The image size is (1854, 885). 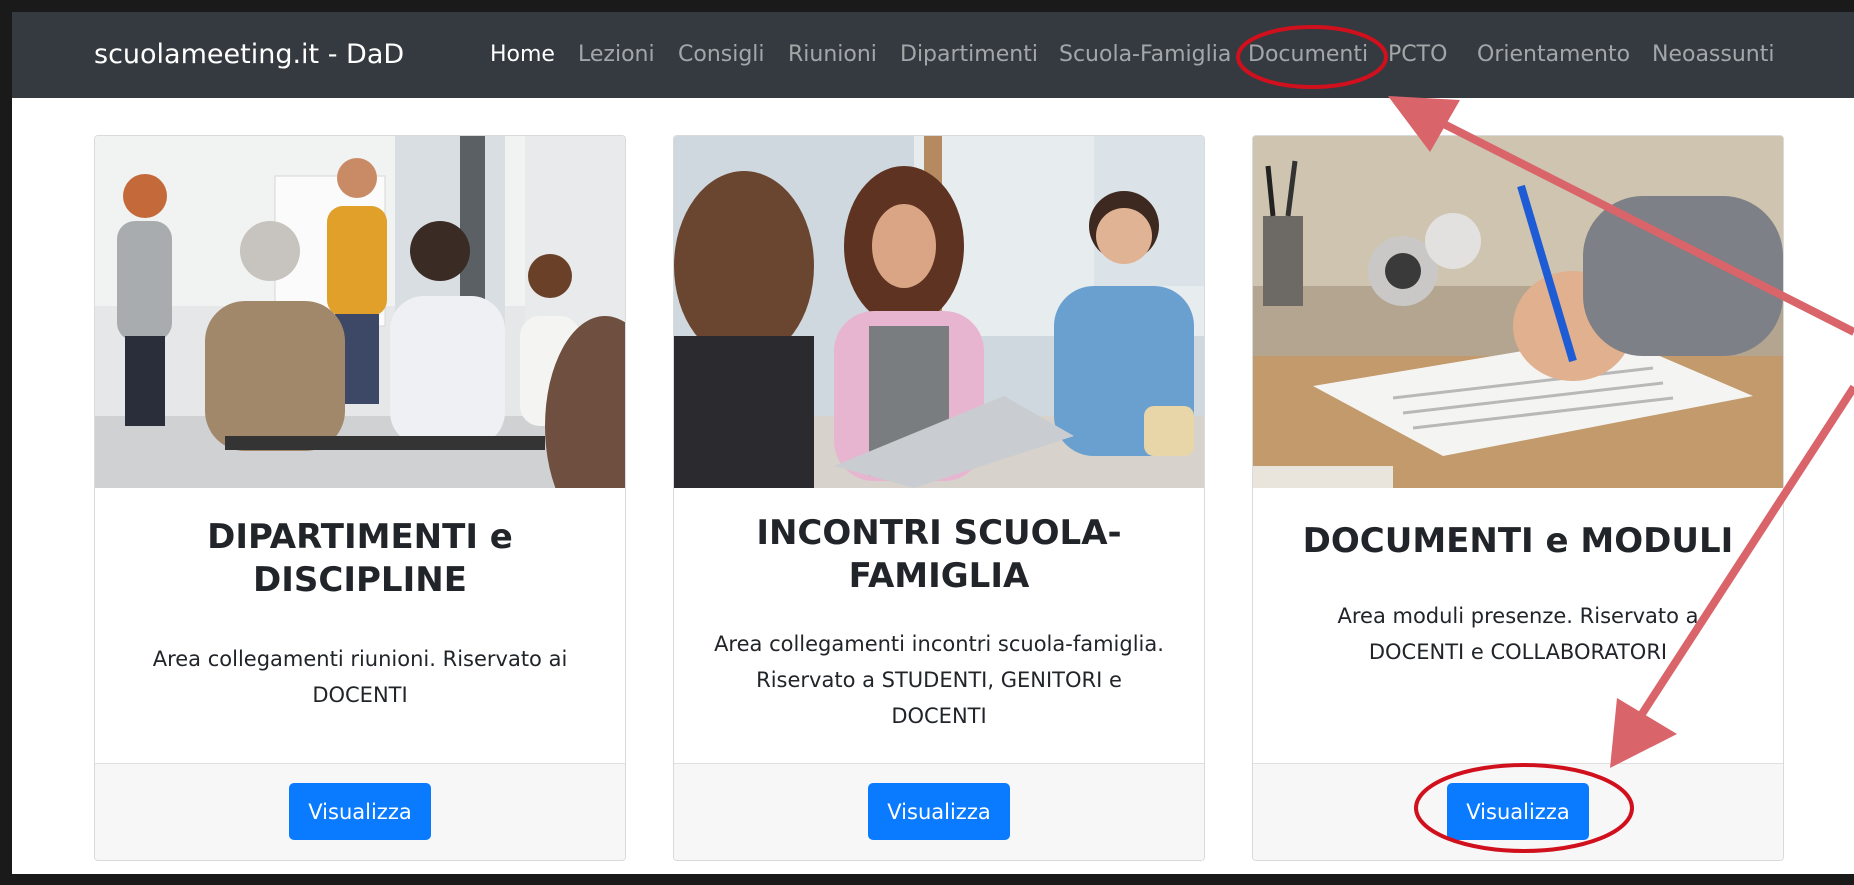 I want to click on card-image-meeting, so click(x=360, y=312).